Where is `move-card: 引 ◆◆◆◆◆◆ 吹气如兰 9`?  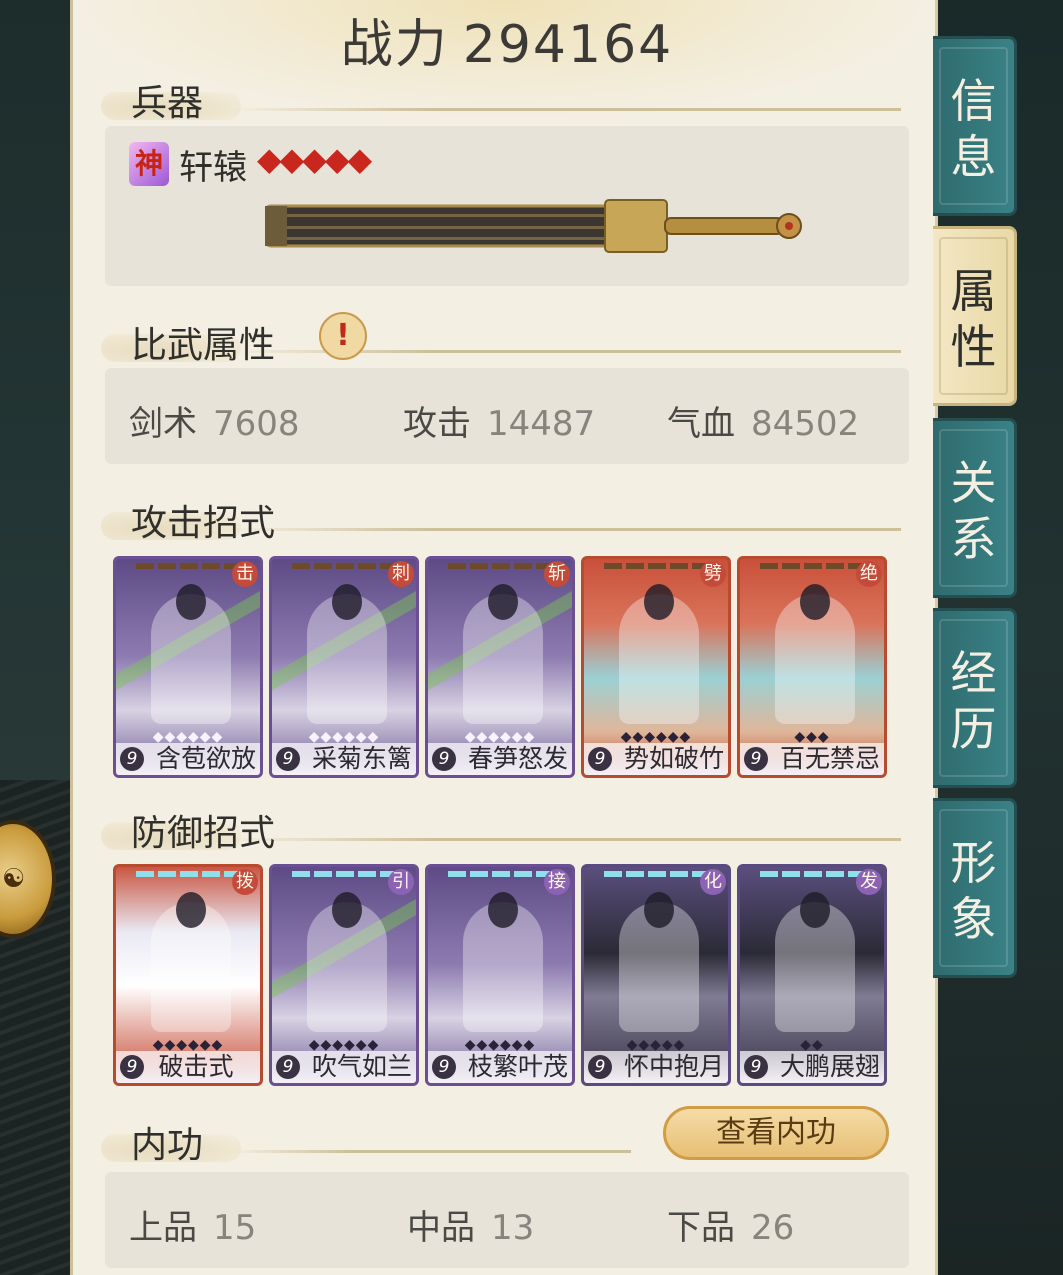
move-card: 引 ◆◆◆◆◆◆ 吹气如兰 9 is located at coordinates (344, 975).